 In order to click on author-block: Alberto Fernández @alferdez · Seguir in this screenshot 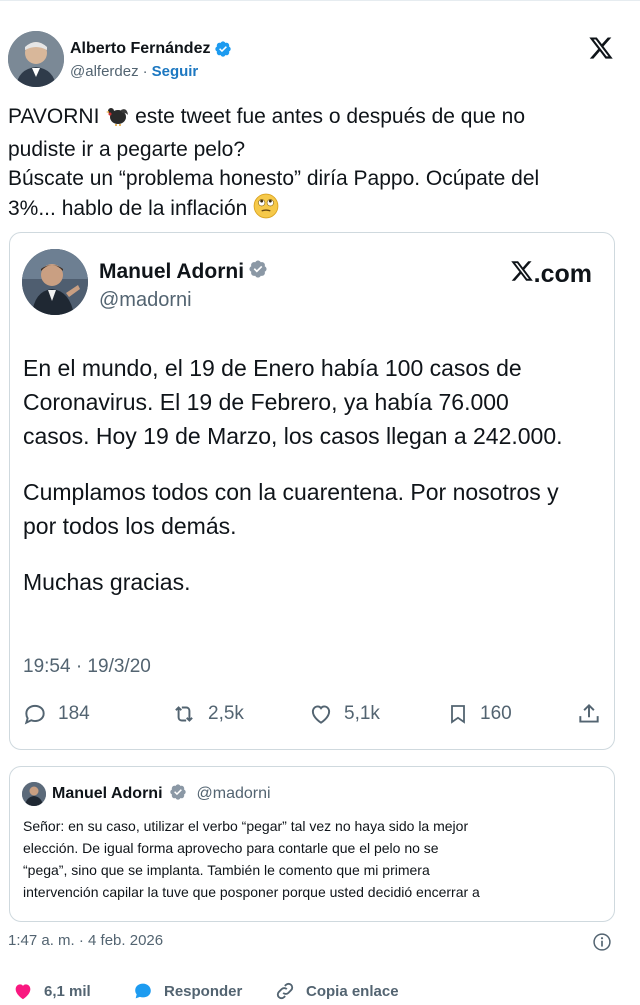, I will do `click(151, 59)`.